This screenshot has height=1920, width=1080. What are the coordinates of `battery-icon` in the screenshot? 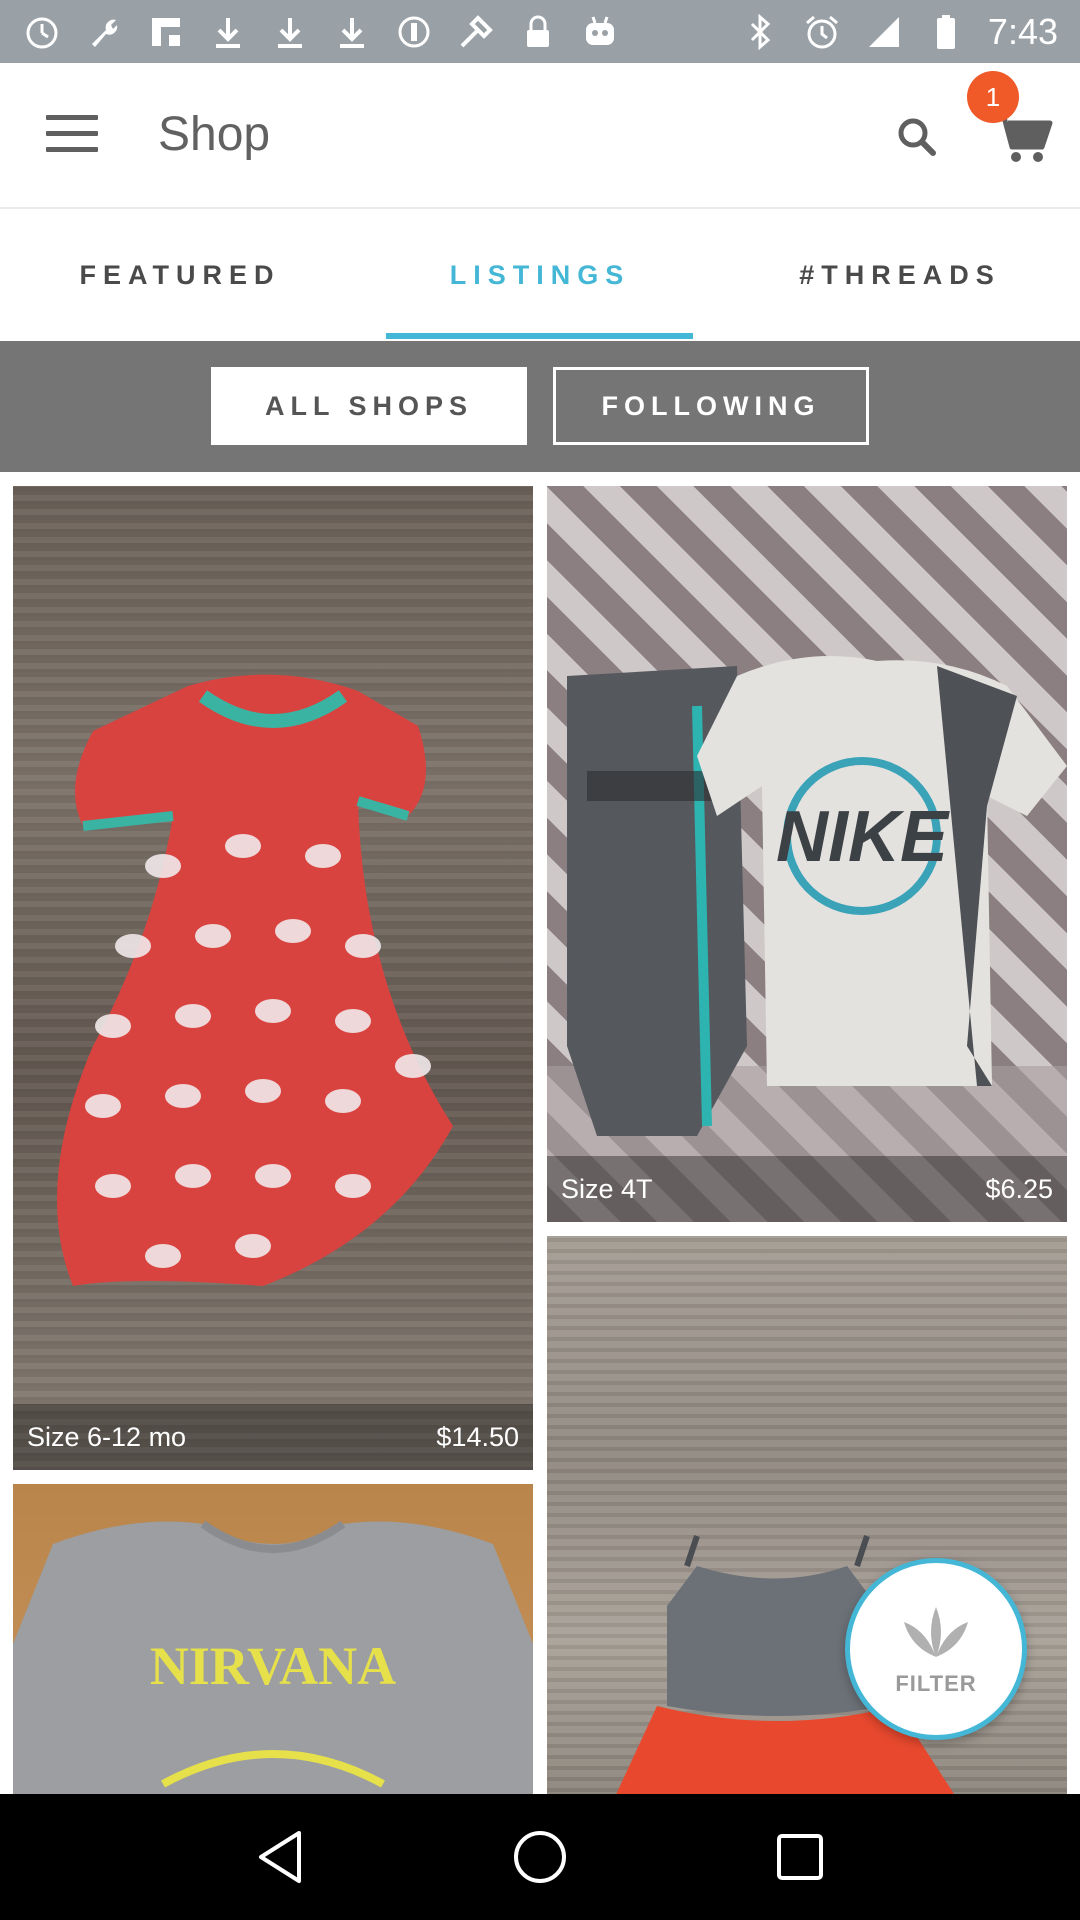 It's located at (946, 32).